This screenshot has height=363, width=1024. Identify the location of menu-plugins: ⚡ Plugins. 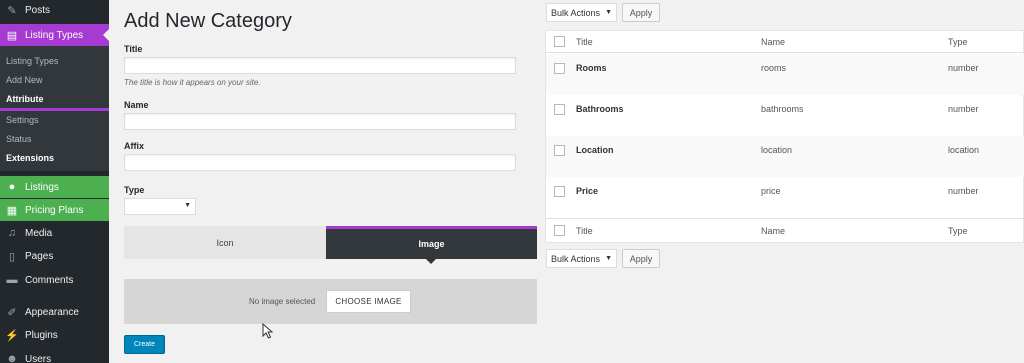
(54, 335).